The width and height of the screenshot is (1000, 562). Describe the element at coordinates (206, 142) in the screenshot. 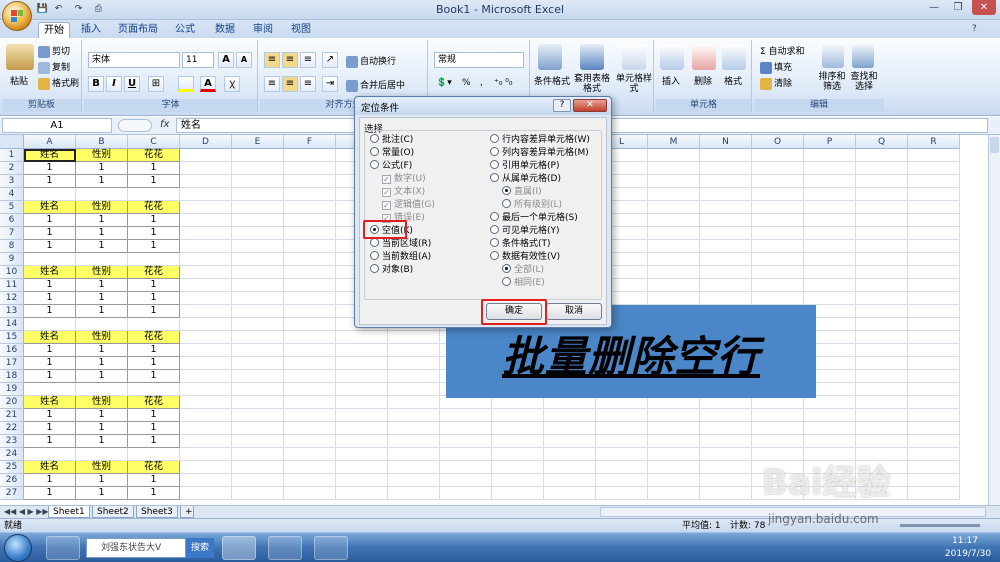

I see `column-header-d: D` at that location.